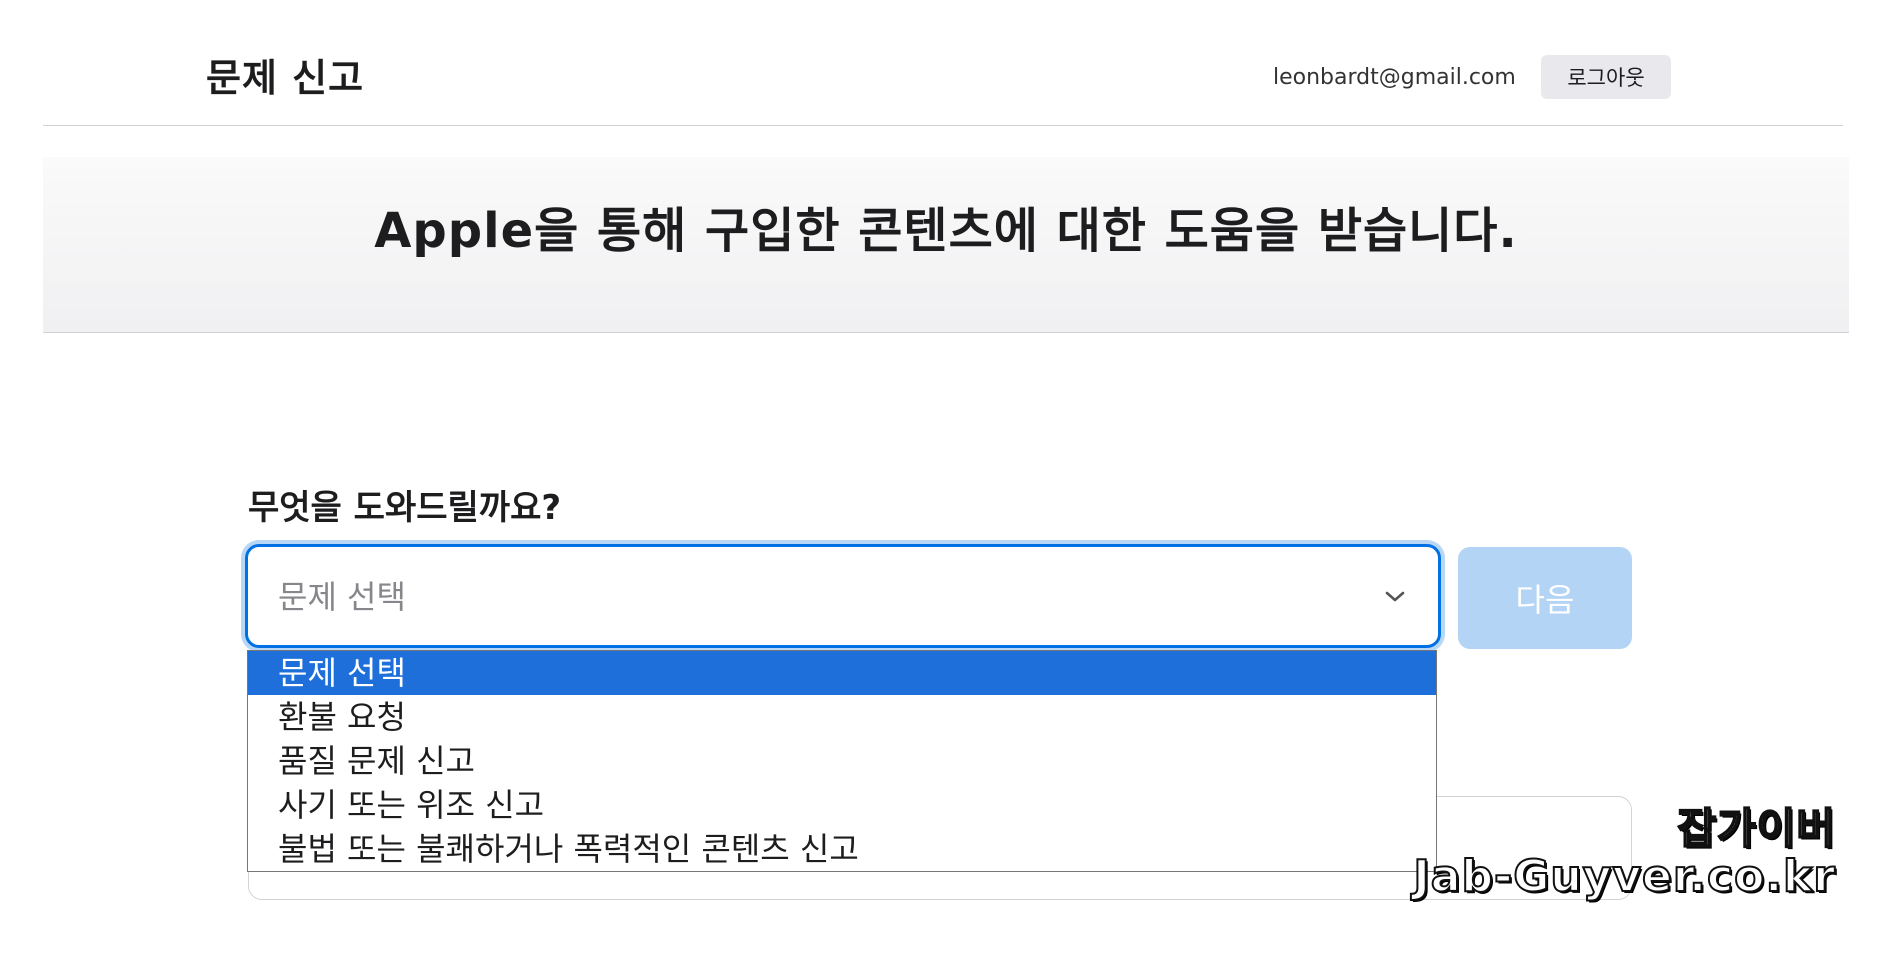 This screenshot has height=964, width=1886. I want to click on watermark-line2: Jab-Guyver.co.kr, so click(1624, 877).